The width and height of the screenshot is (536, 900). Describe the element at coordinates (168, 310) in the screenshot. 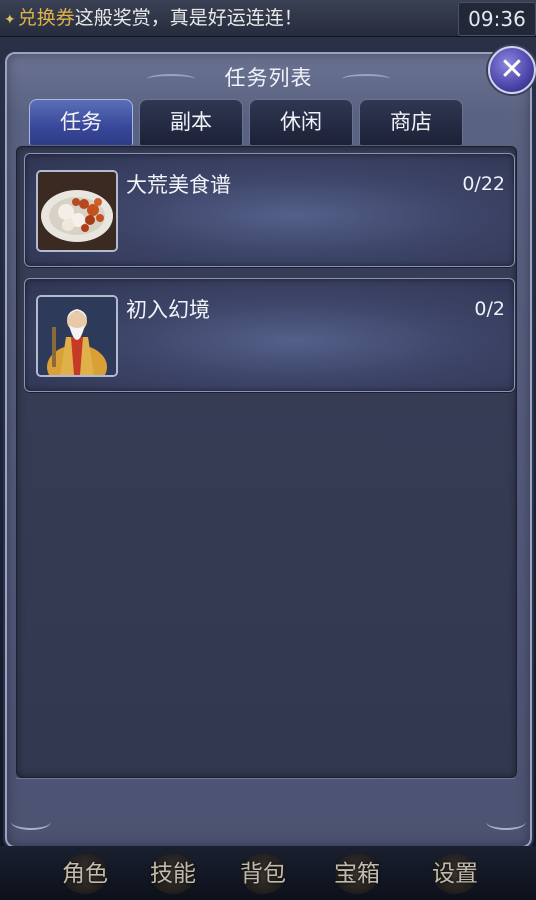

I see `quest-name: 初入幻境` at that location.